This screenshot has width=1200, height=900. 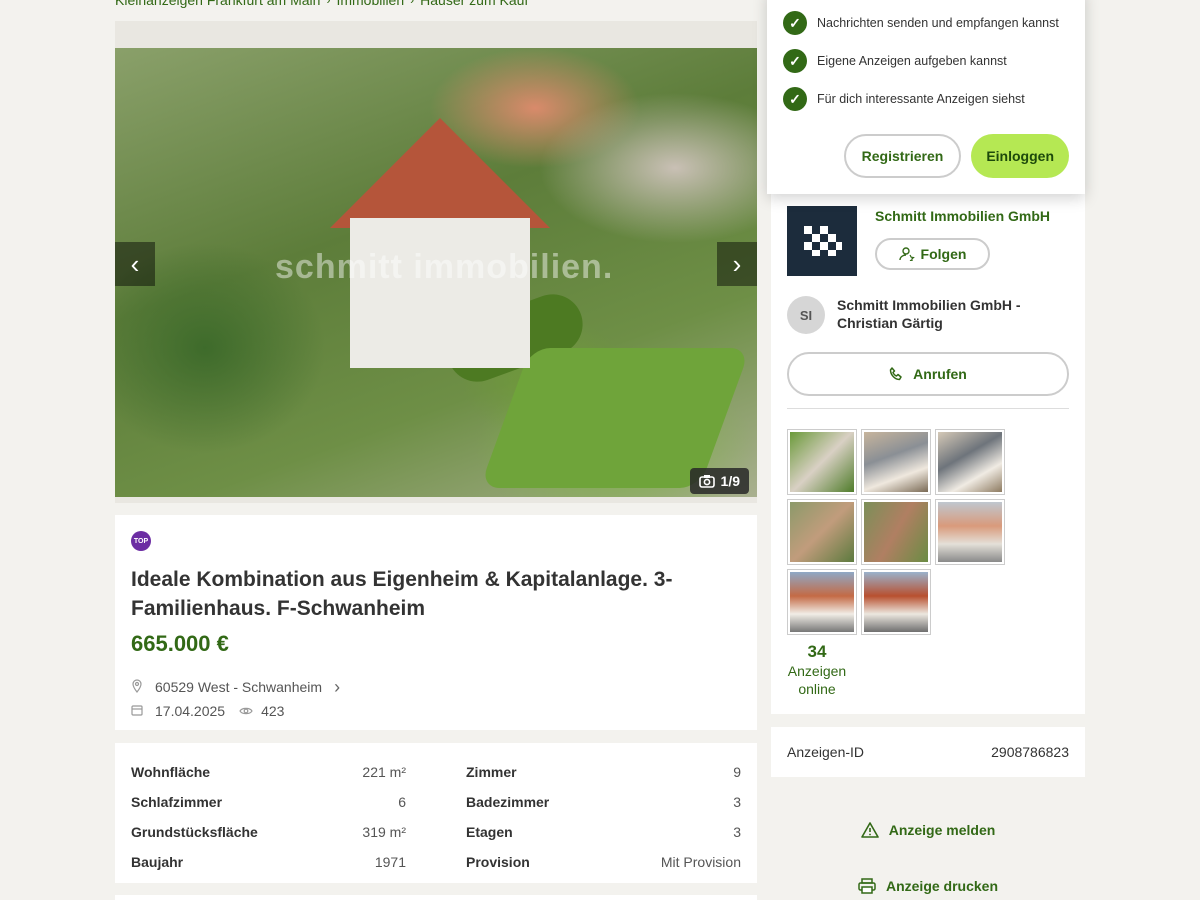 I want to click on follow-label: Folgen, so click(x=943, y=254).